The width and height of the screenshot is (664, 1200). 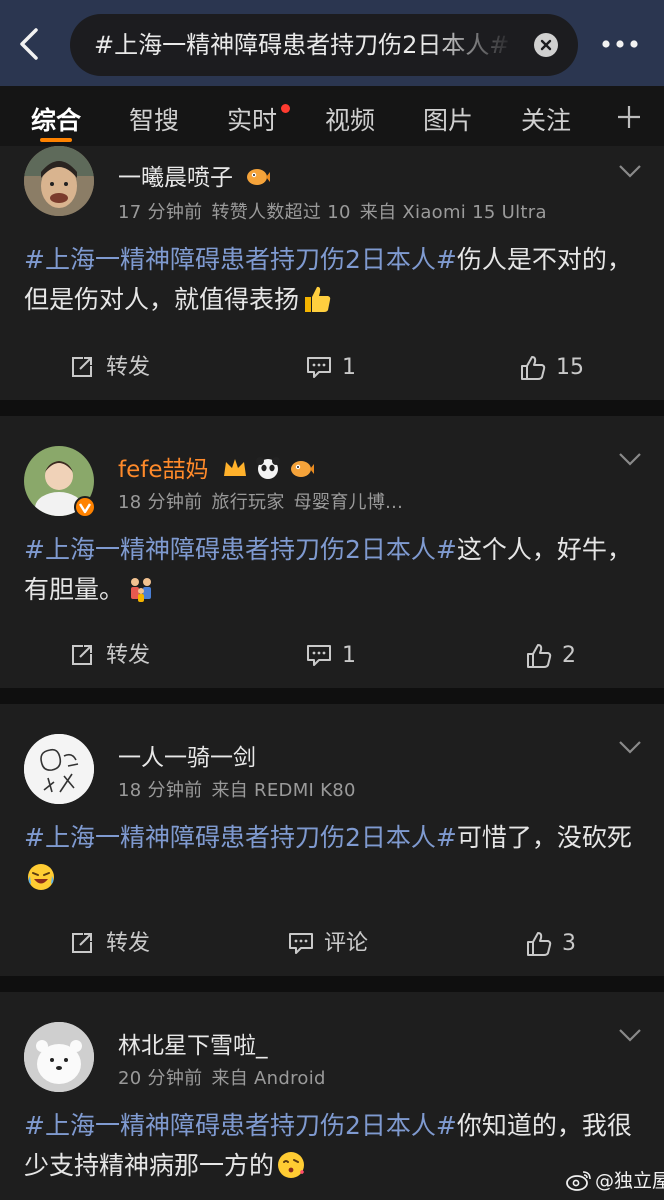 What do you see at coordinates (329, 858) in the screenshot?
I see `post-text: #上海一精神障碍患者持刀伤2日本人#可惜了，没砍死` at bounding box center [329, 858].